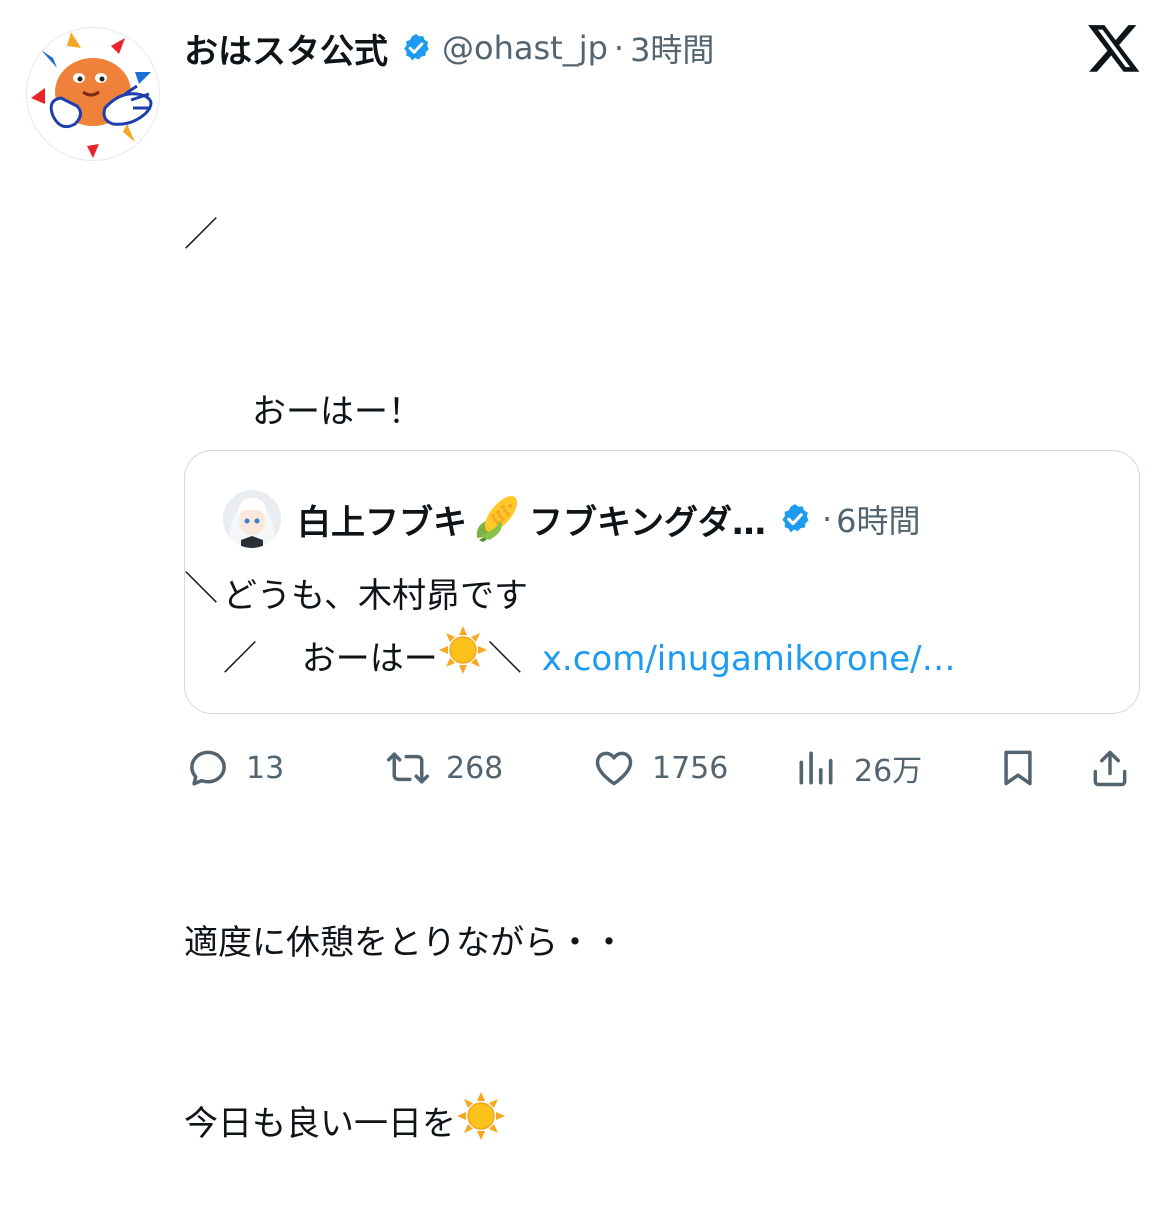 The image size is (1169, 1219). I want to click on author-display-name: おはスタ公式, so click(286, 48).